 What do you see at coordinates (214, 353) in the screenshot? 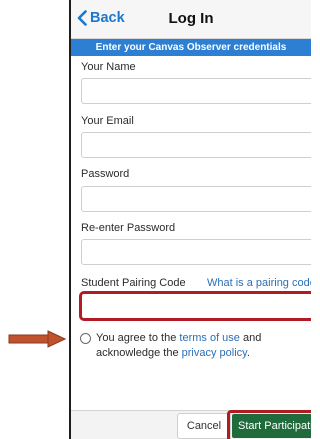
I see `privacy-policy-link: privacy policy` at bounding box center [214, 353].